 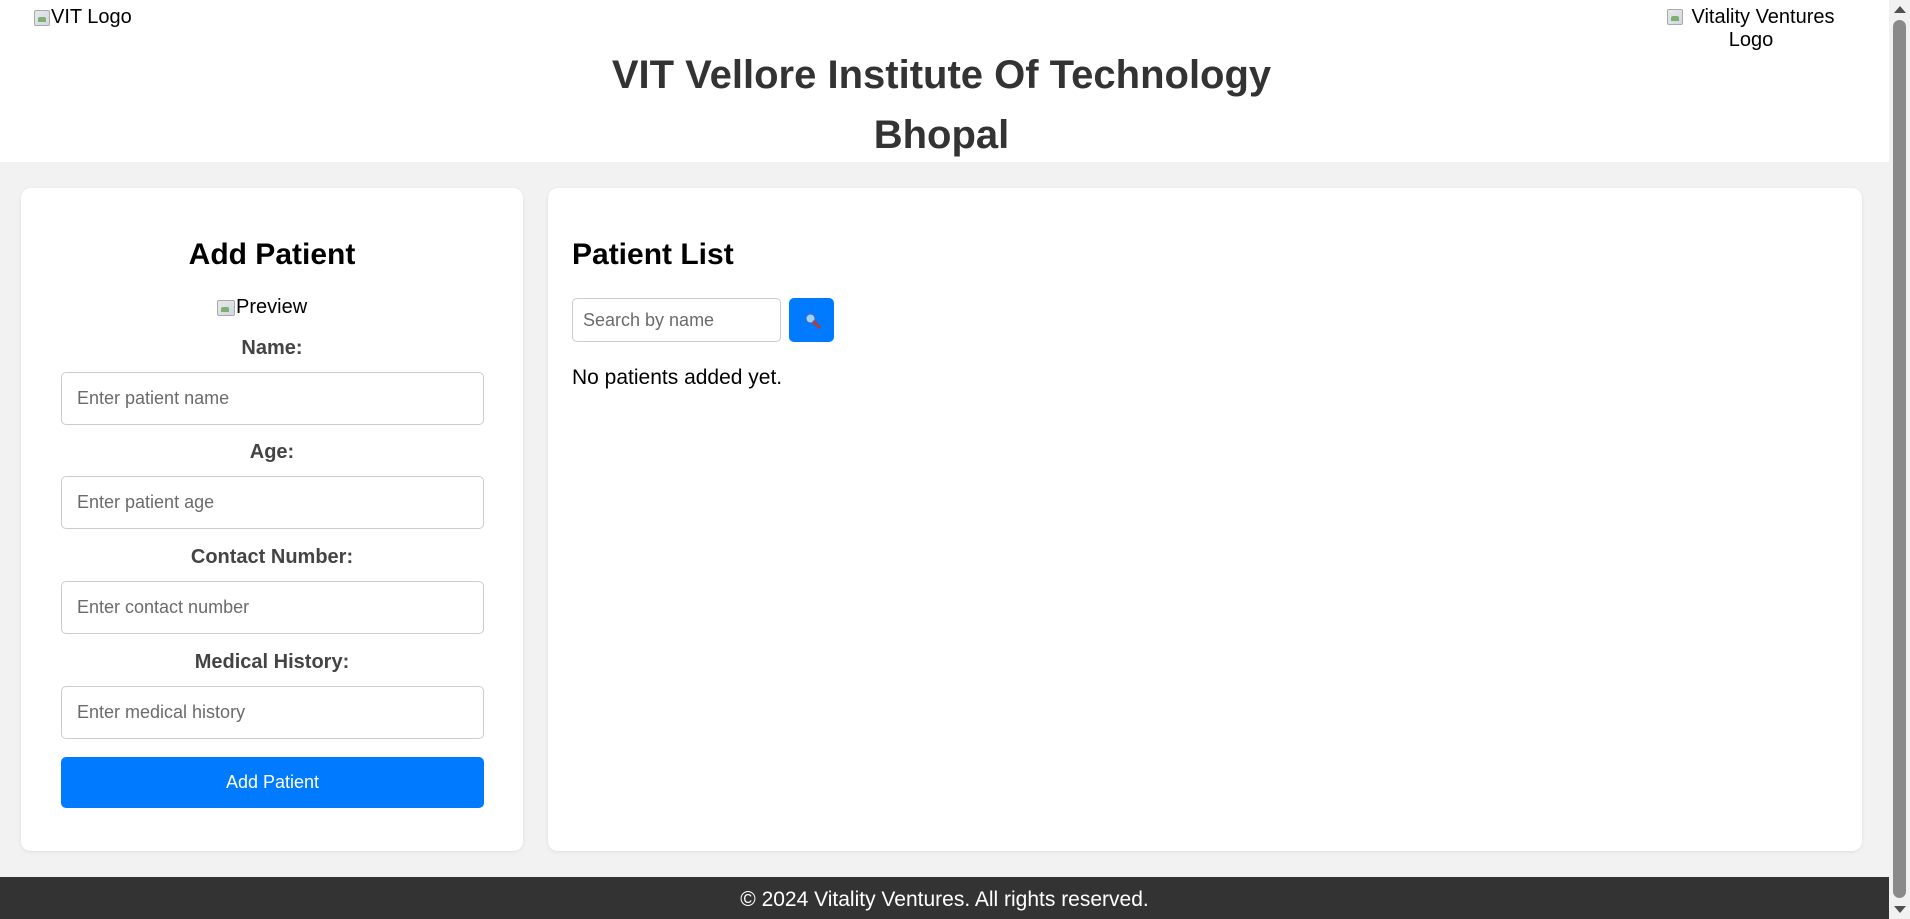 I want to click on age-field, so click(x=272, y=502).